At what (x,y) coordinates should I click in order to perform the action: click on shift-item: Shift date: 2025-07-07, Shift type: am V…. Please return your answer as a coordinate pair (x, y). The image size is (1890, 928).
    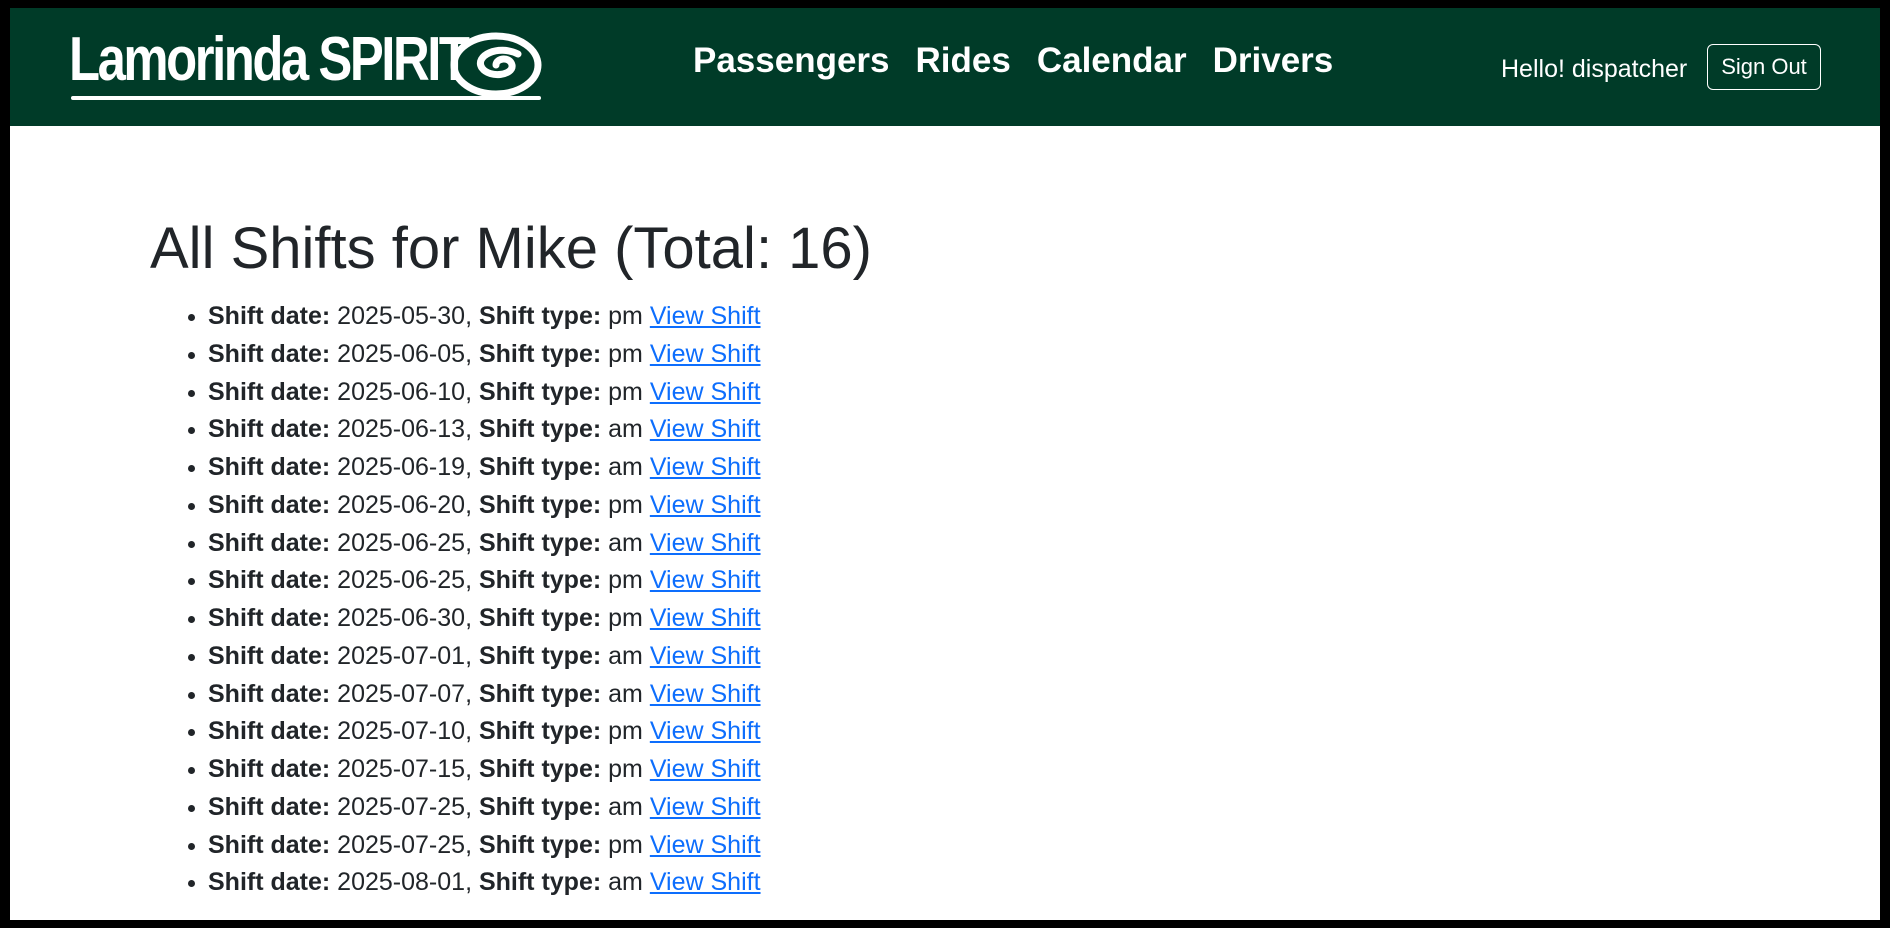
    Looking at the image, I should click on (484, 695).